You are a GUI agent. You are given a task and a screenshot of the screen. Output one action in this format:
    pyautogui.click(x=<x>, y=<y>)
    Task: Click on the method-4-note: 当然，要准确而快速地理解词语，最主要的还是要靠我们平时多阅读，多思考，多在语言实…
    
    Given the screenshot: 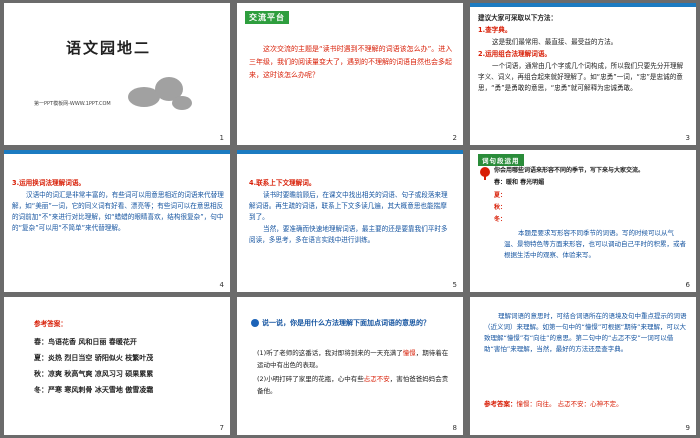 What is the action you would take?
    pyautogui.click(x=348, y=234)
    